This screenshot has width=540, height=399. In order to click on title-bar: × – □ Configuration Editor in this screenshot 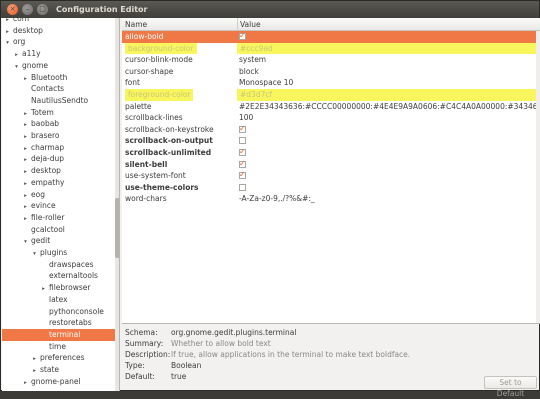, I will do `click(270, 9)`.